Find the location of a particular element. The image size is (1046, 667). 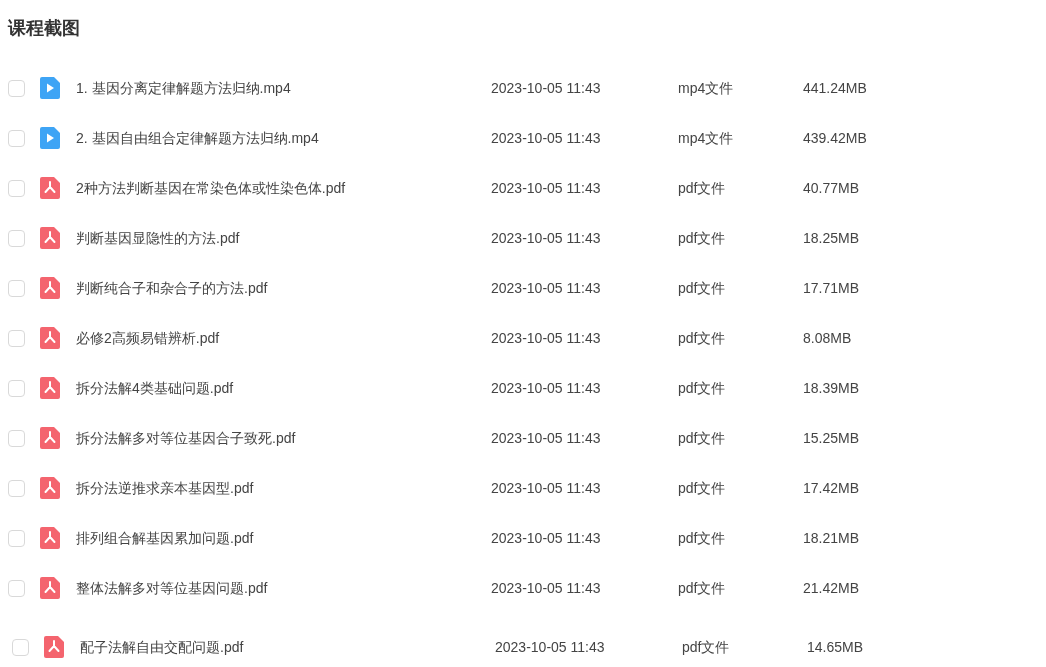

file-name: 配子法解自由交配问题.pdf is located at coordinates (287, 647).